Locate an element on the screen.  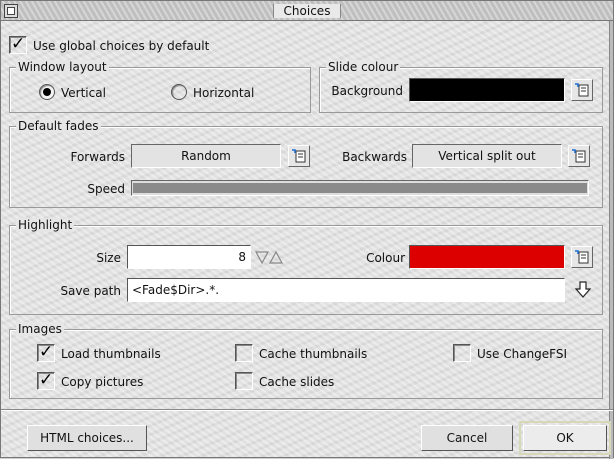
radio-dot is located at coordinates (47, 92).